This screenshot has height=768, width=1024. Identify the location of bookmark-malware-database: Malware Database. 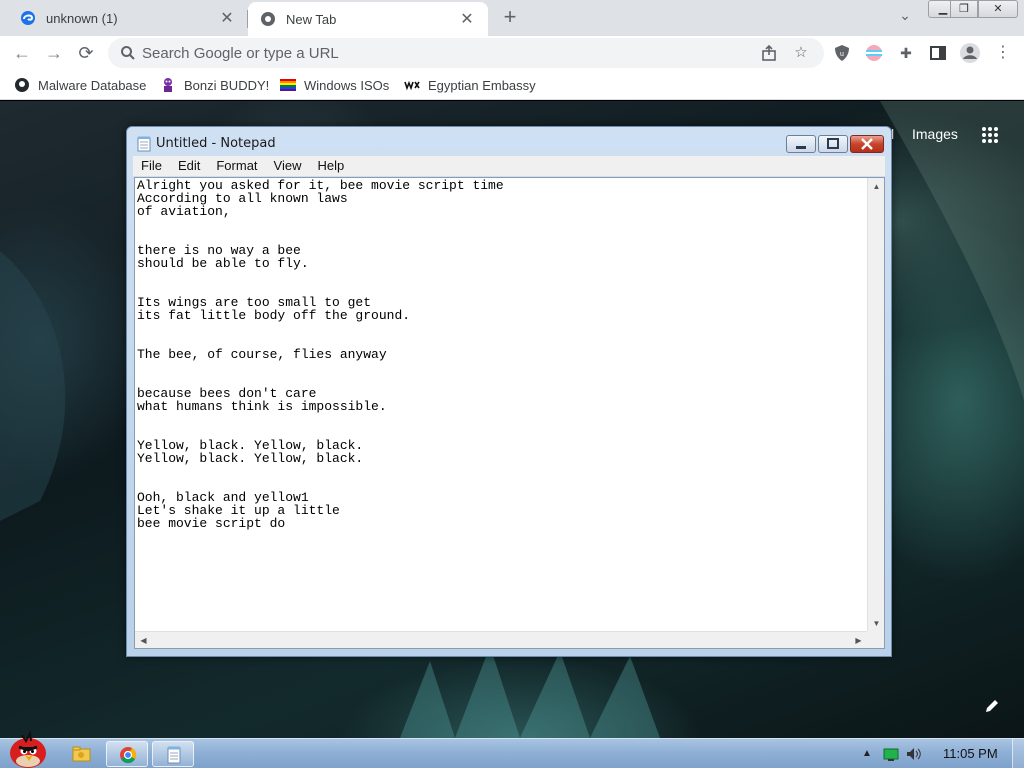
(80, 85).